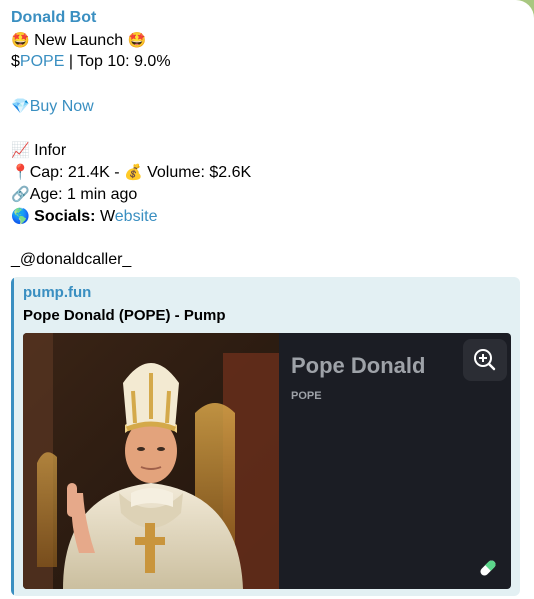 This screenshot has width=534, height=599. What do you see at coordinates (83, 194) in the screenshot?
I see `age-text: Age: 1 min ago` at bounding box center [83, 194].